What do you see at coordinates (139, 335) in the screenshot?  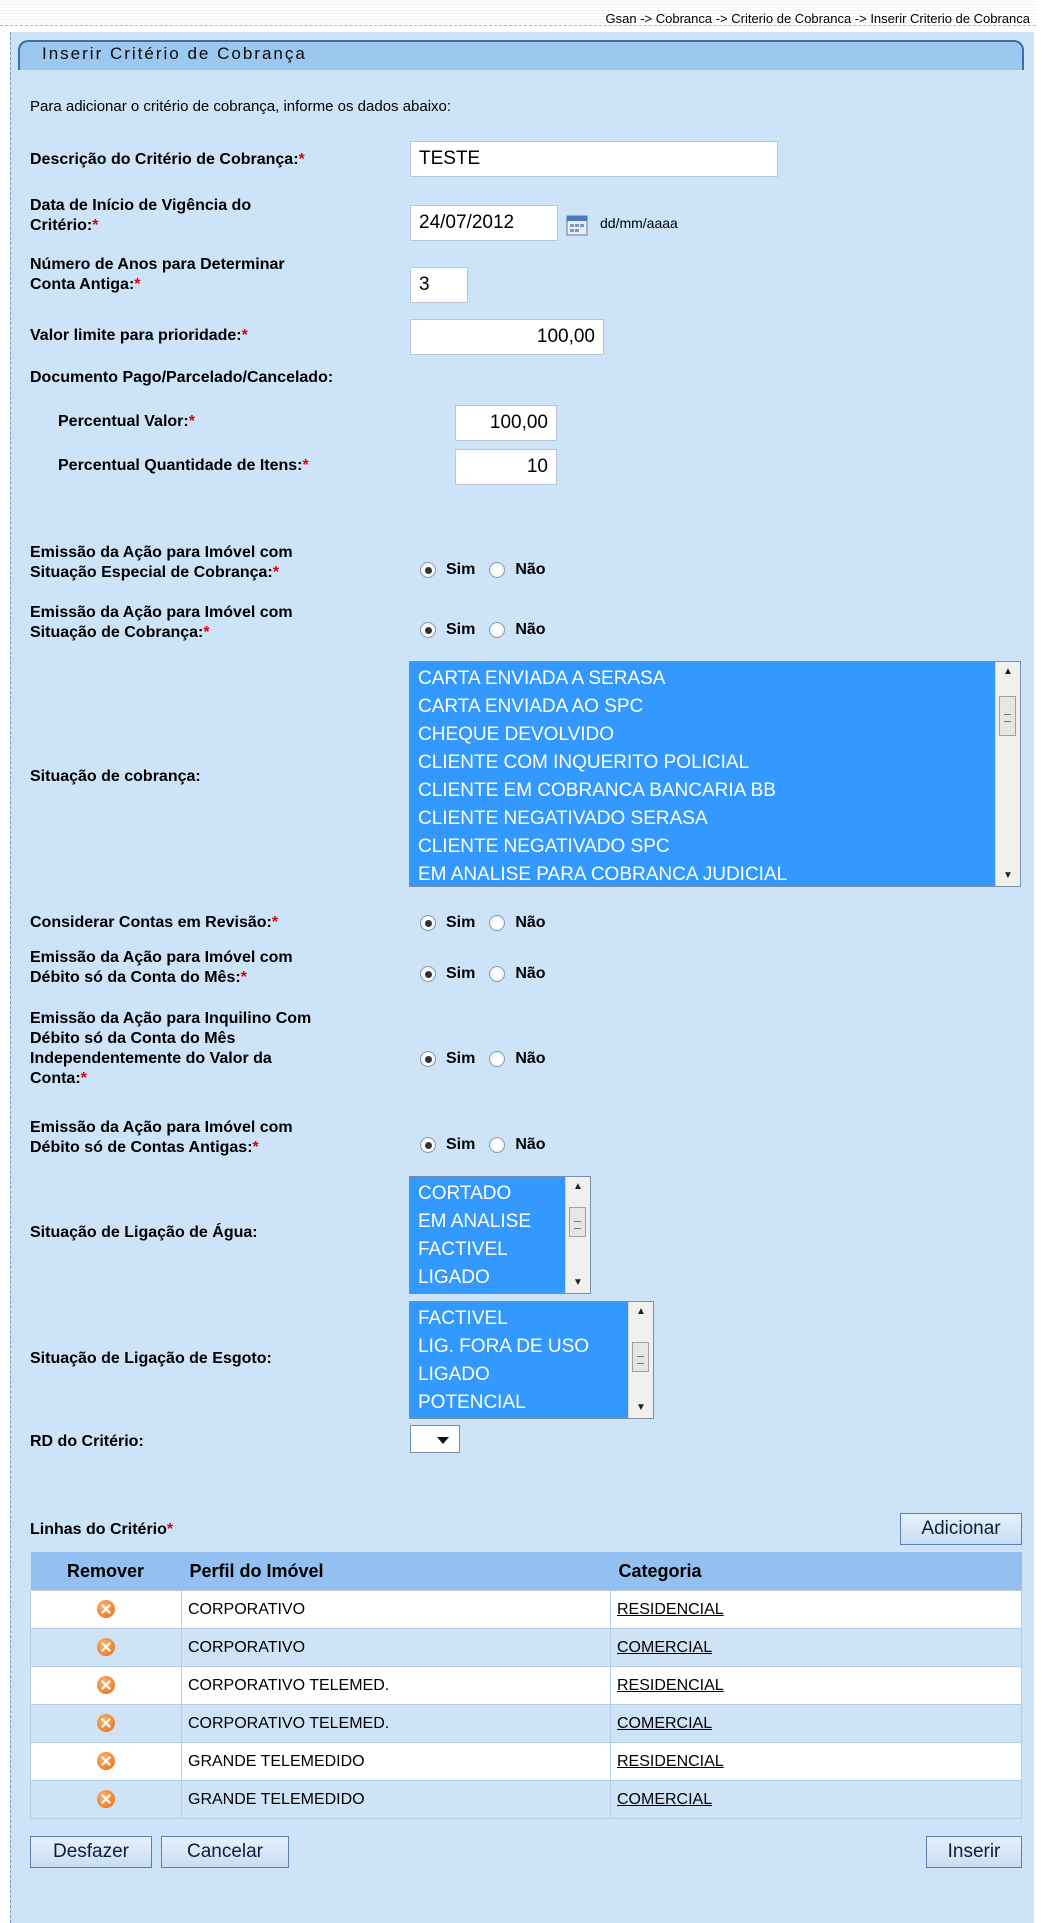 I see `valor-limite-label: Valor limite para prioridade:*` at bounding box center [139, 335].